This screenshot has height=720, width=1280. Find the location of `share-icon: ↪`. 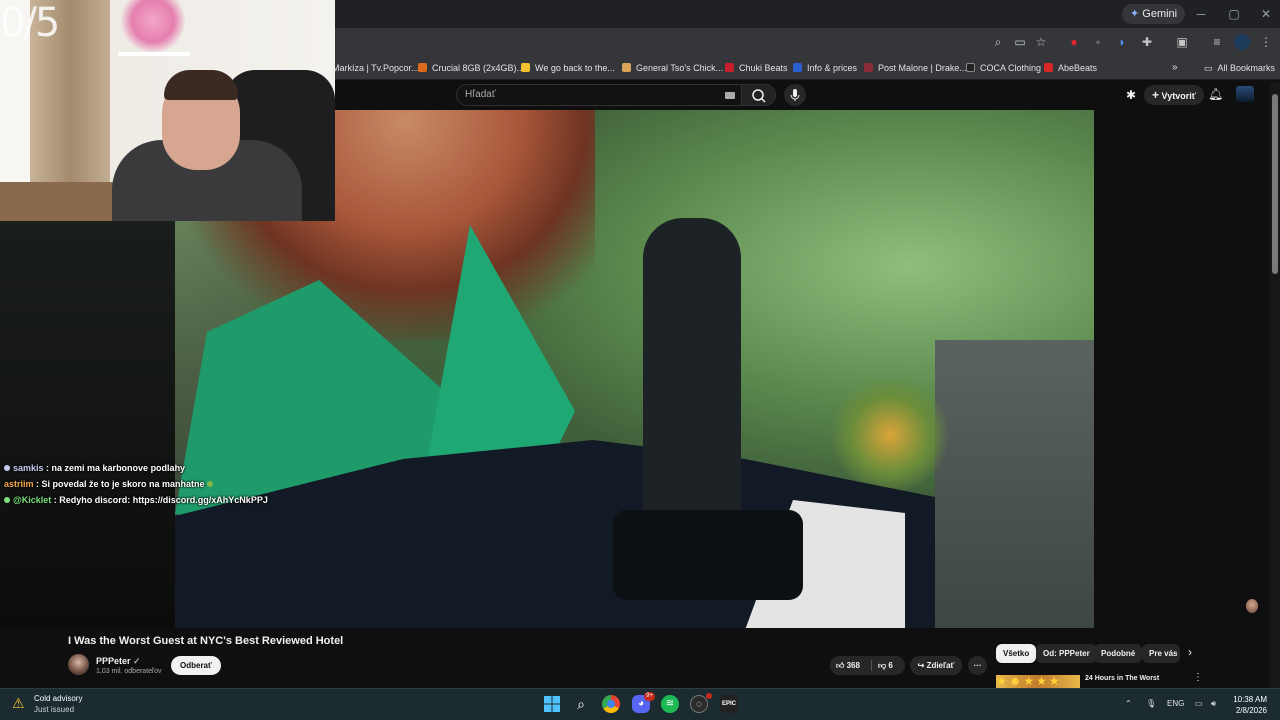

share-icon: ↪ is located at coordinates (921, 665).